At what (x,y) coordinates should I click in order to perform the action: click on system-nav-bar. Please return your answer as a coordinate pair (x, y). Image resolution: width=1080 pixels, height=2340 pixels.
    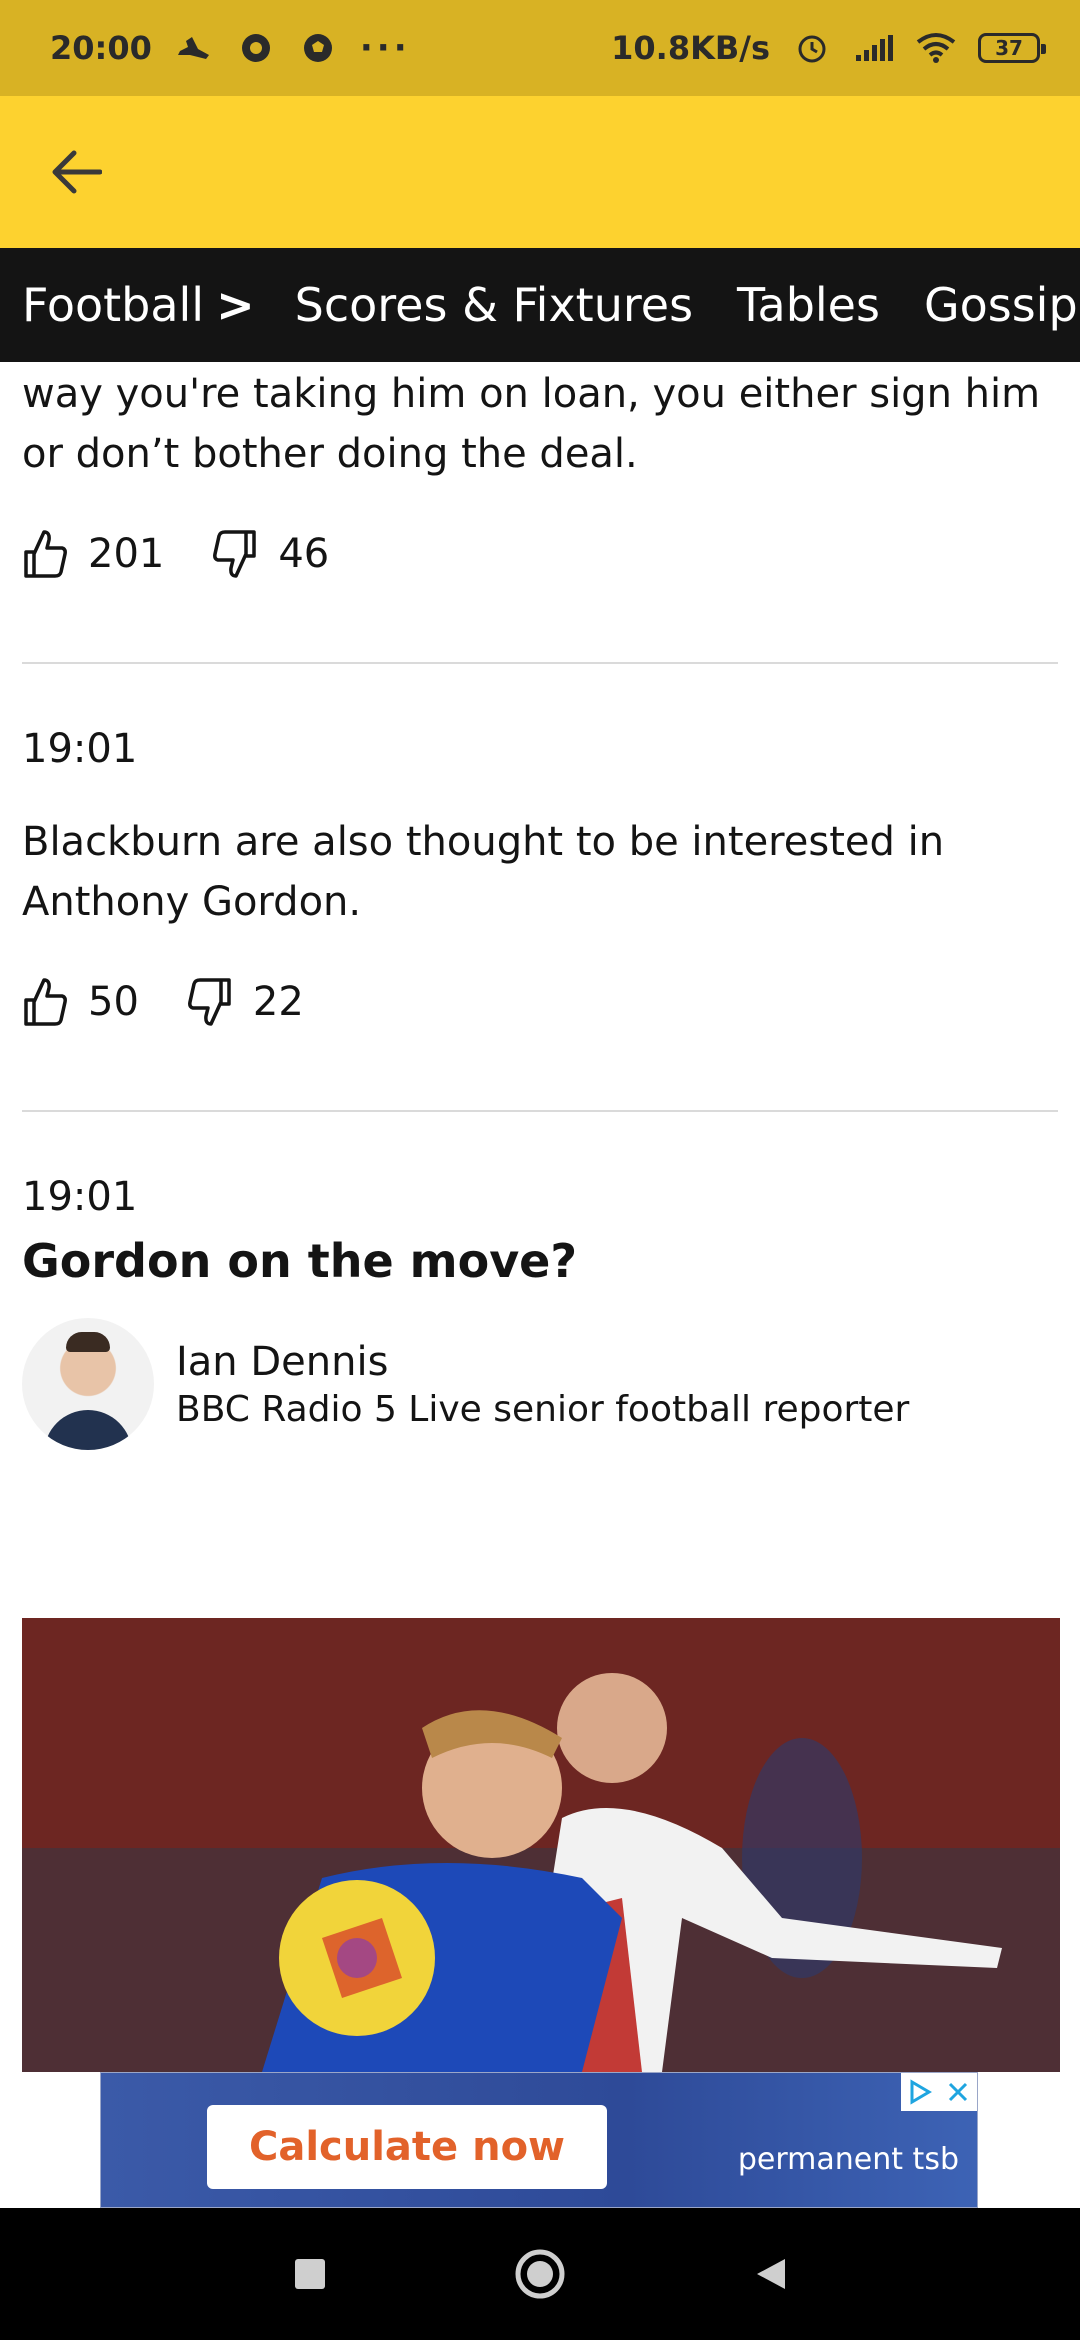
    Looking at the image, I should click on (540, 2274).